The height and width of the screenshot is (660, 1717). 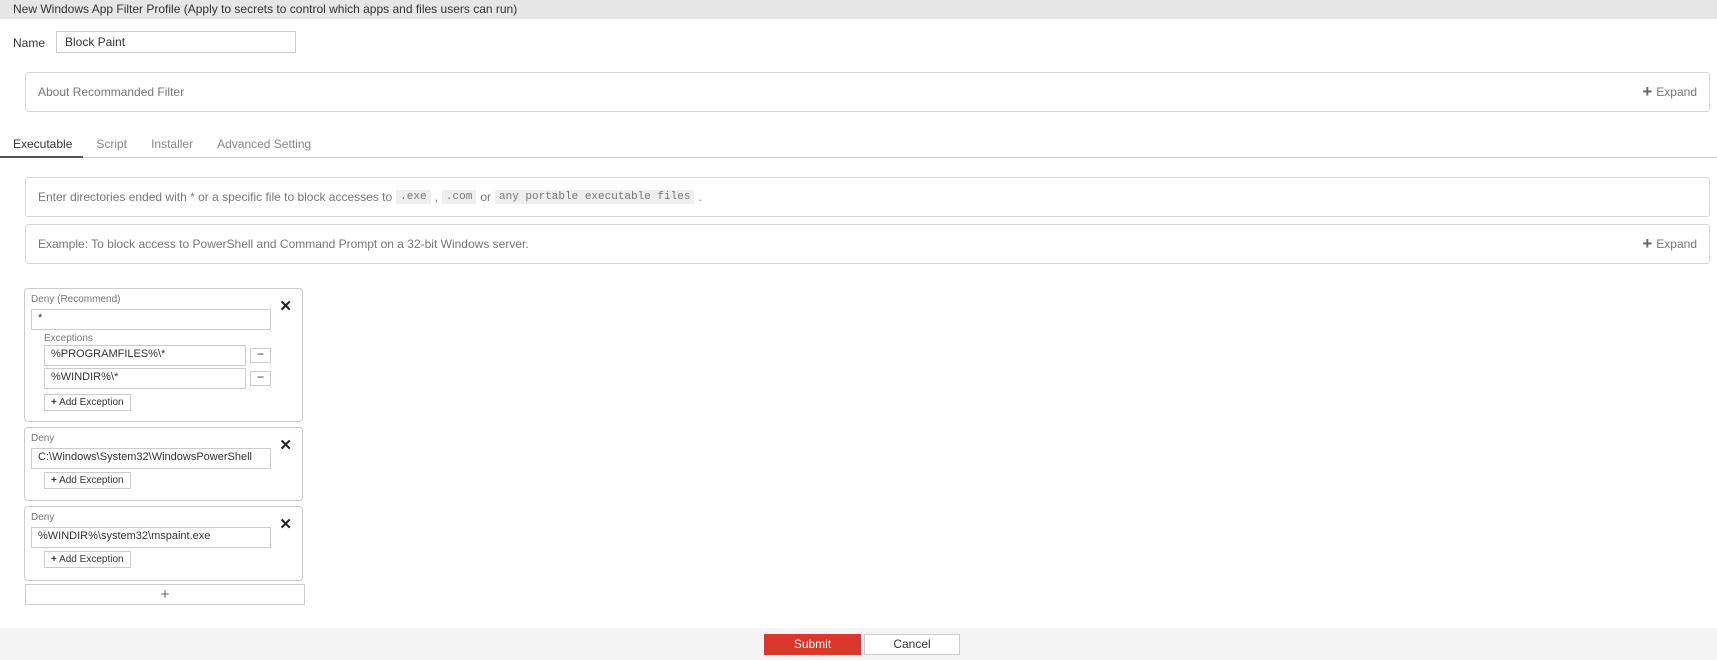 I want to click on exception-input: %PROGRAMFILES%\*, so click(x=145, y=355).